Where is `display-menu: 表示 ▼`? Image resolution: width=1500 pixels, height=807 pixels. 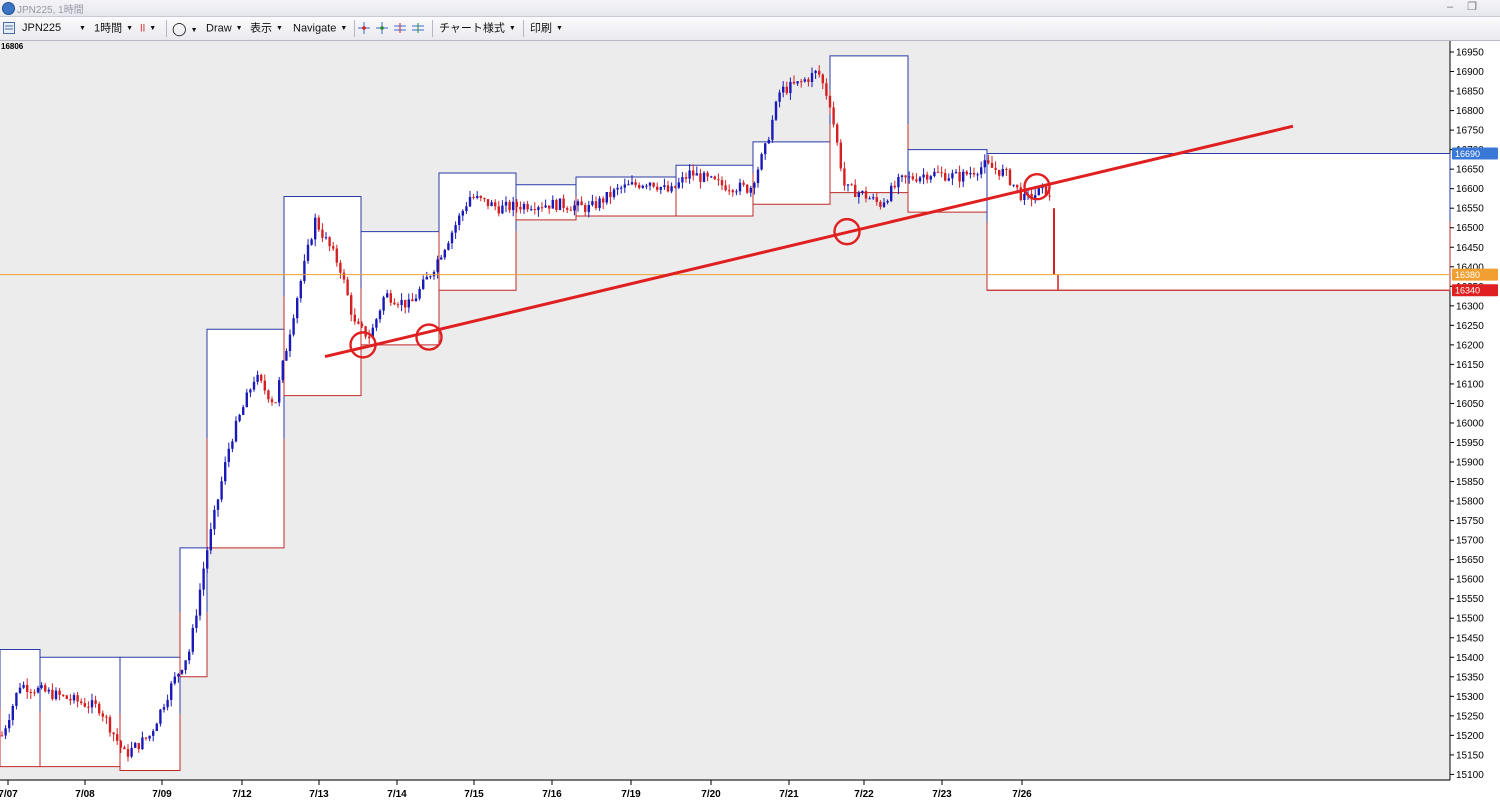 display-menu: 表示 ▼ is located at coordinates (266, 28).